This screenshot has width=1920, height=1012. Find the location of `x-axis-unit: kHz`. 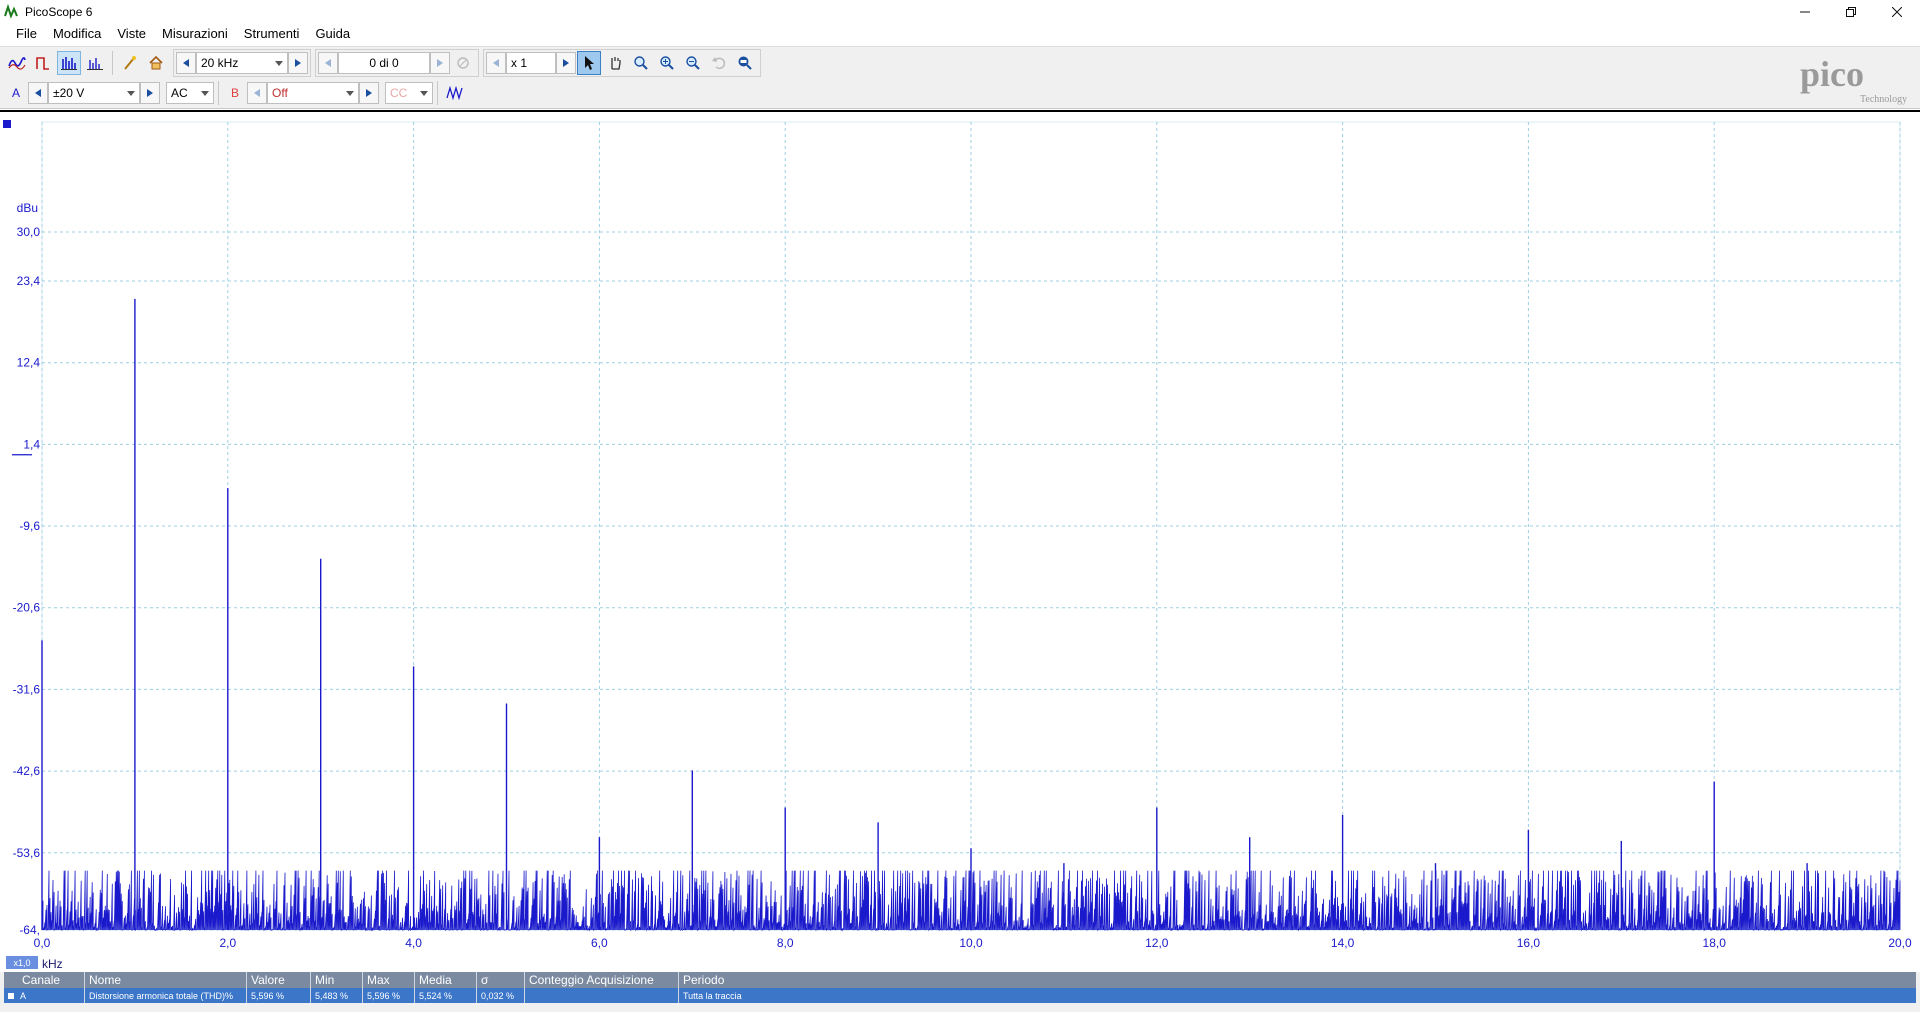

x-axis-unit: kHz is located at coordinates (52, 964).